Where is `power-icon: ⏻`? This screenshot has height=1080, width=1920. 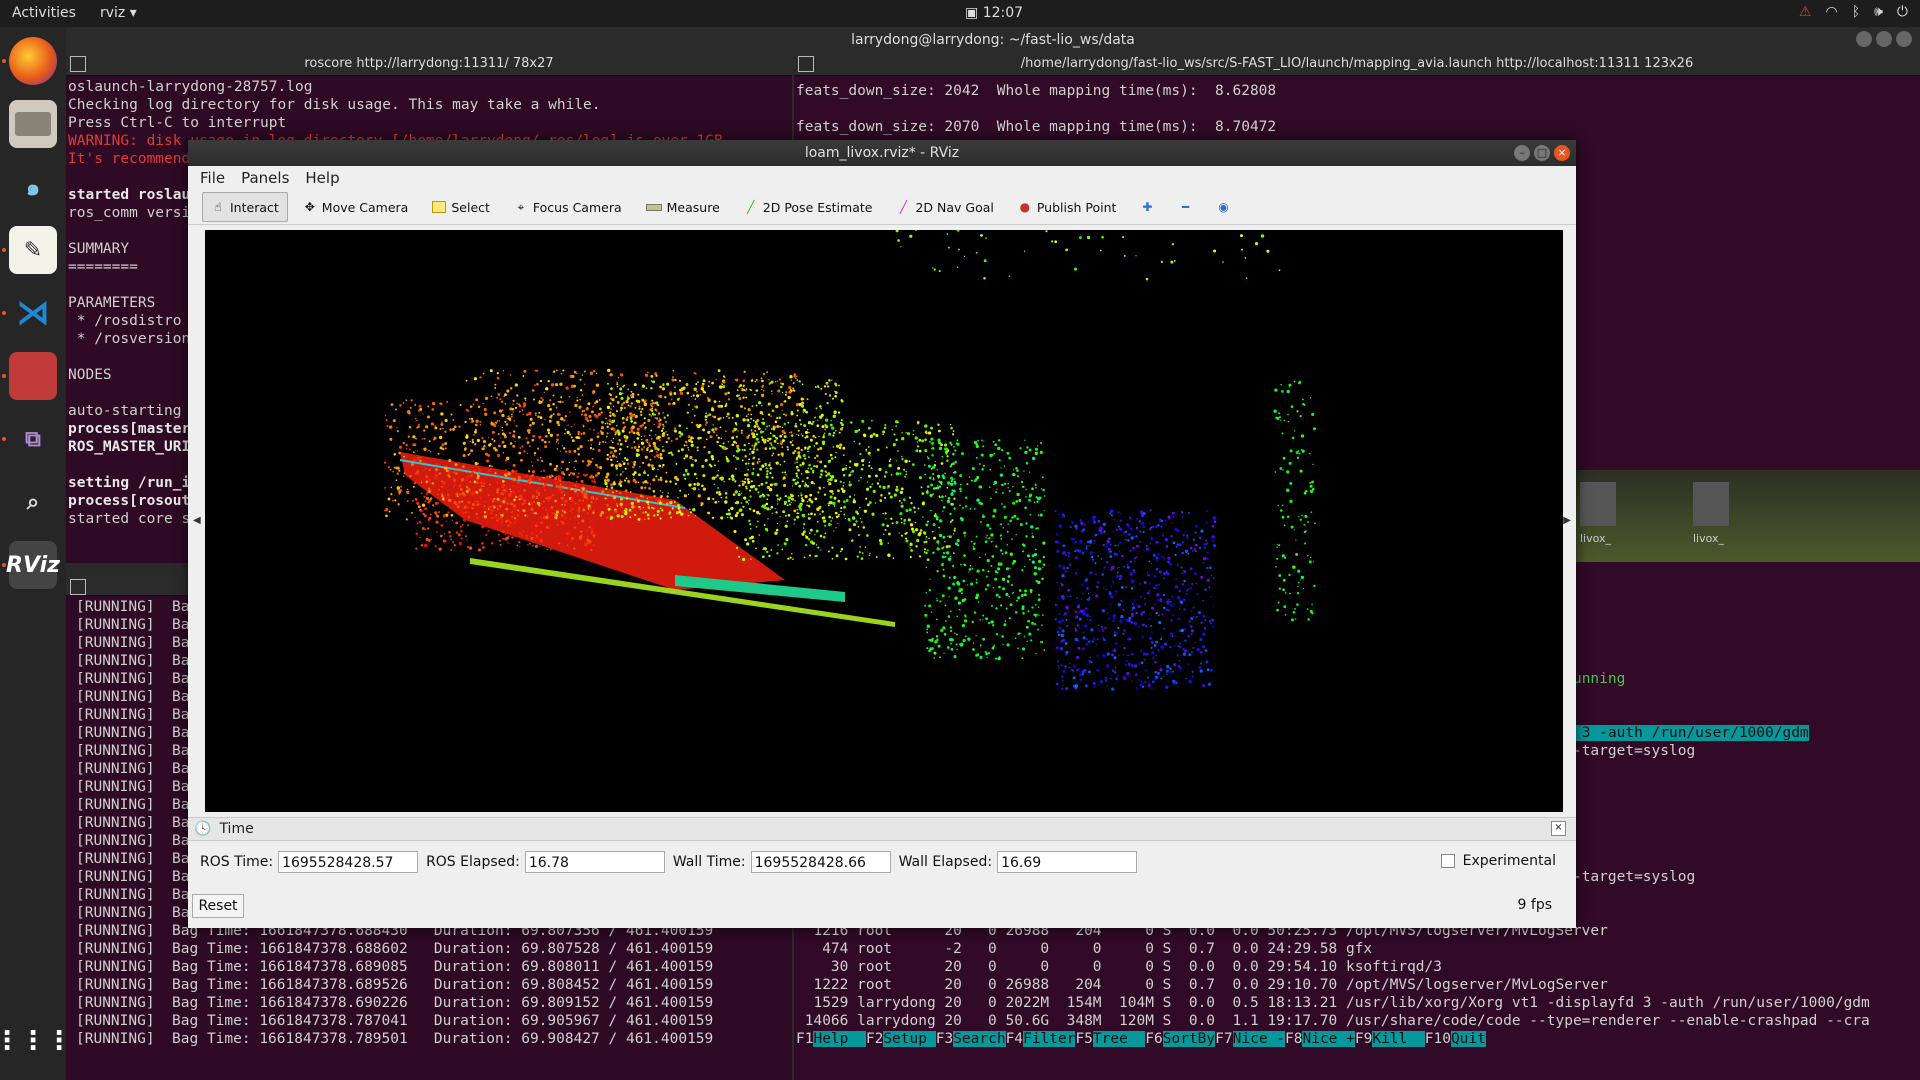 power-icon: ⏻ is located at coordinates (1902, 12).